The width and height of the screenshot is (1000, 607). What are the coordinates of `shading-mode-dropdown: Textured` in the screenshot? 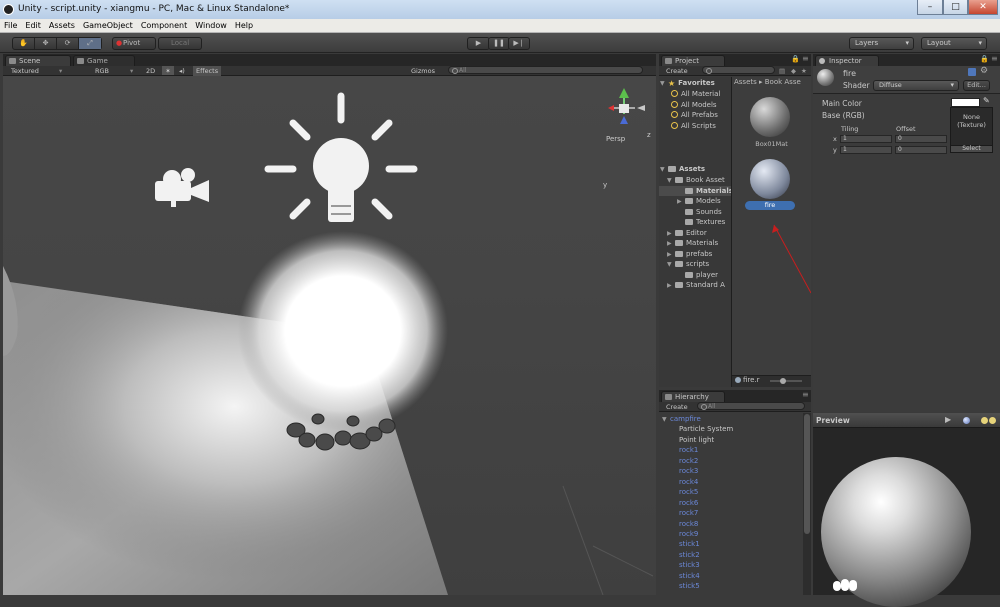 It's located at (25, 71).